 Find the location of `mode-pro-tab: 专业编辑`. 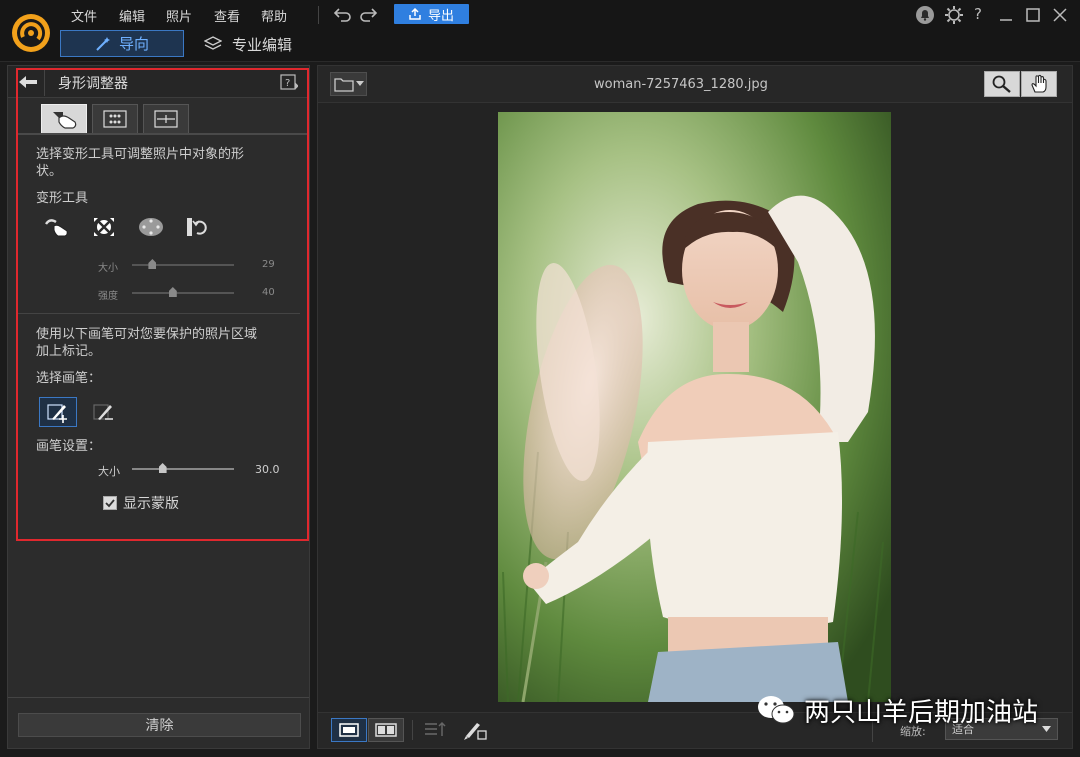

mode-pro-tab: 专业编辑 is located at coordinates (248, 44).